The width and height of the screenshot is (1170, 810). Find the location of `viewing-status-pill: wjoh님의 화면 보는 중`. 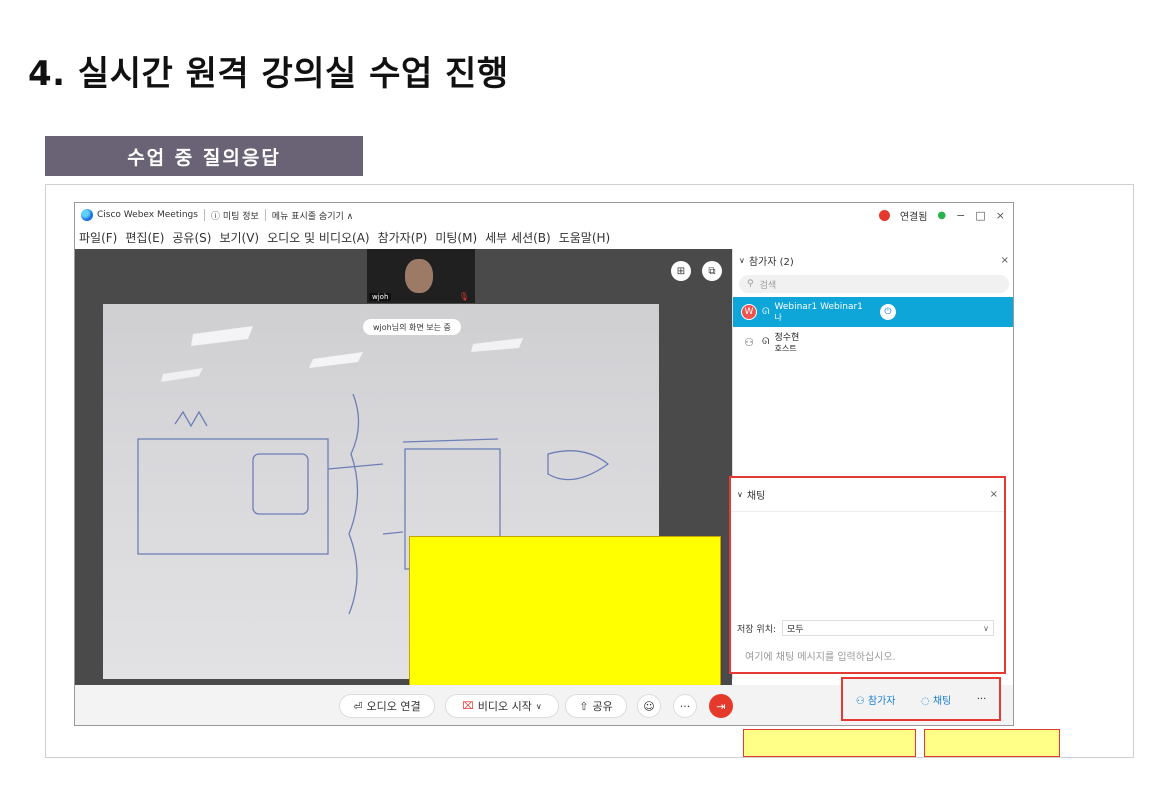

viewing-status-pill: wjoh님의 화면 보는 중 is located at coordinates (412, 327).